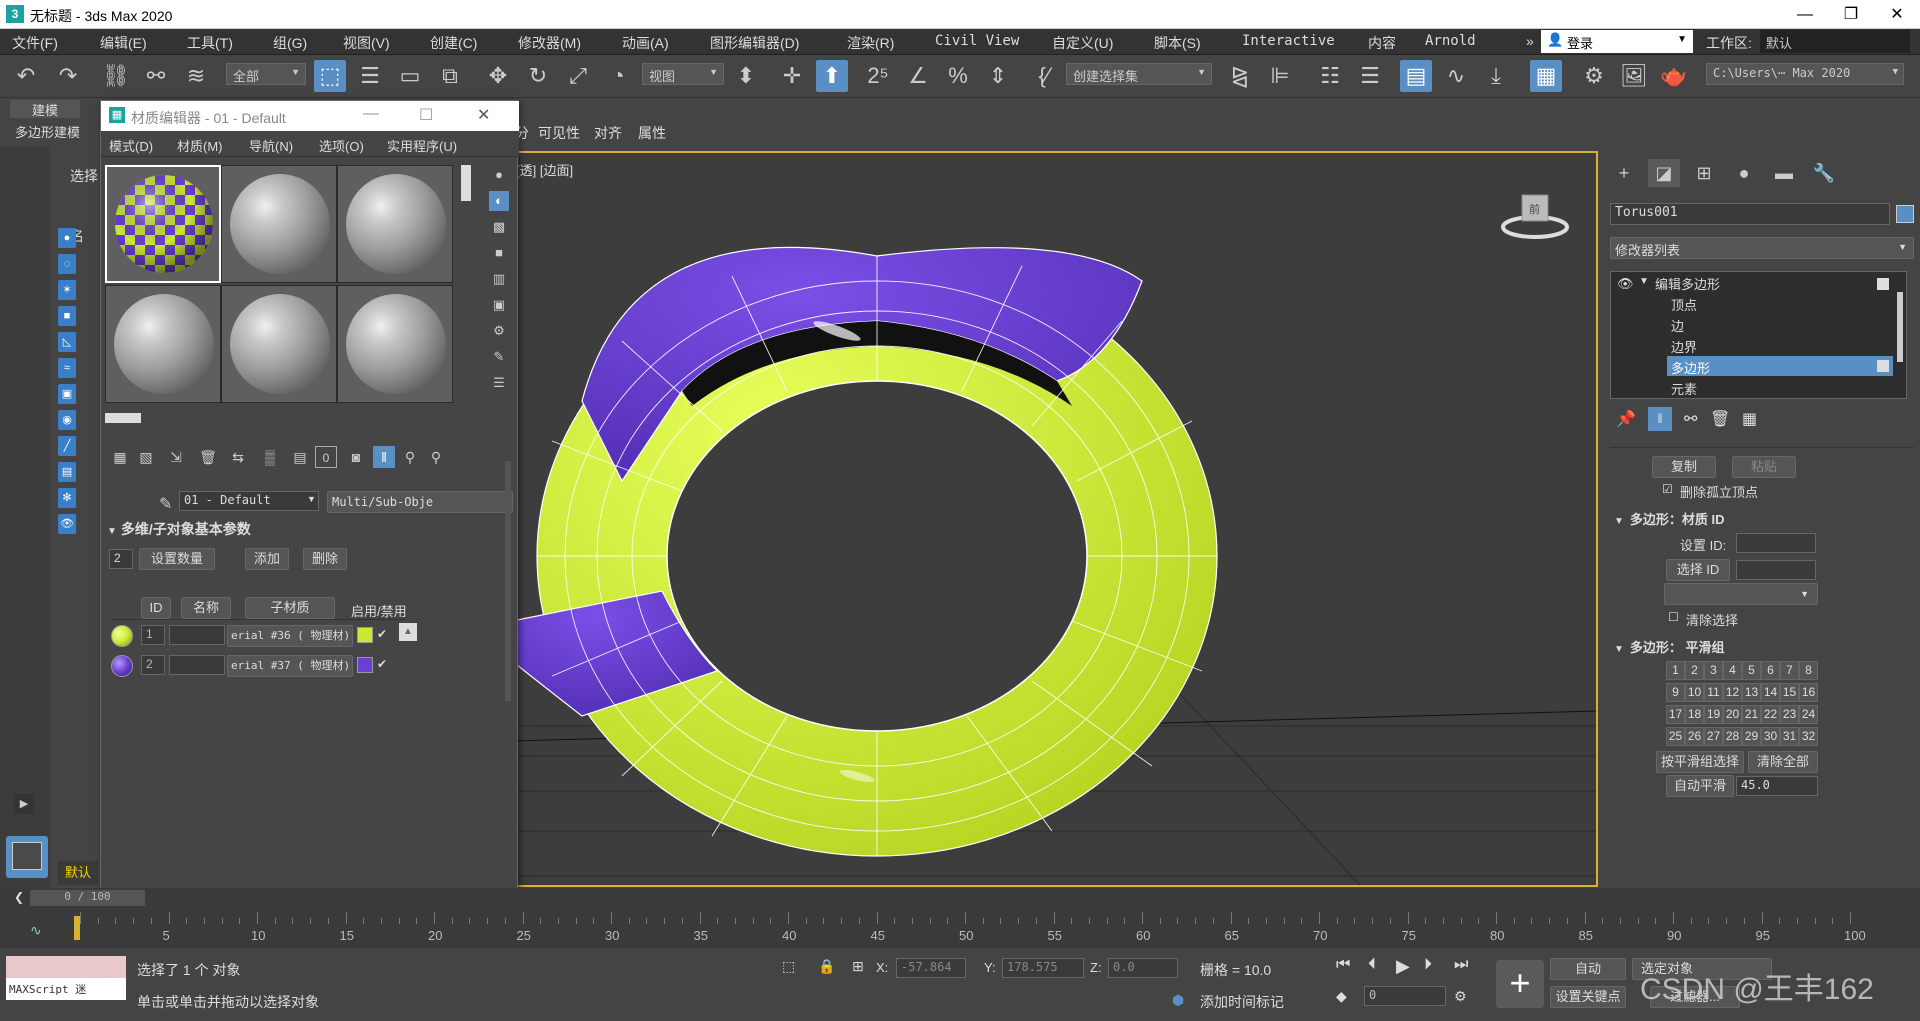 The image size is (1920, 1021). What do you see at coordinates (499, 383) in the screenshot?
I see `material-navigator-icon: ☰` at bounding box center [499, 383].